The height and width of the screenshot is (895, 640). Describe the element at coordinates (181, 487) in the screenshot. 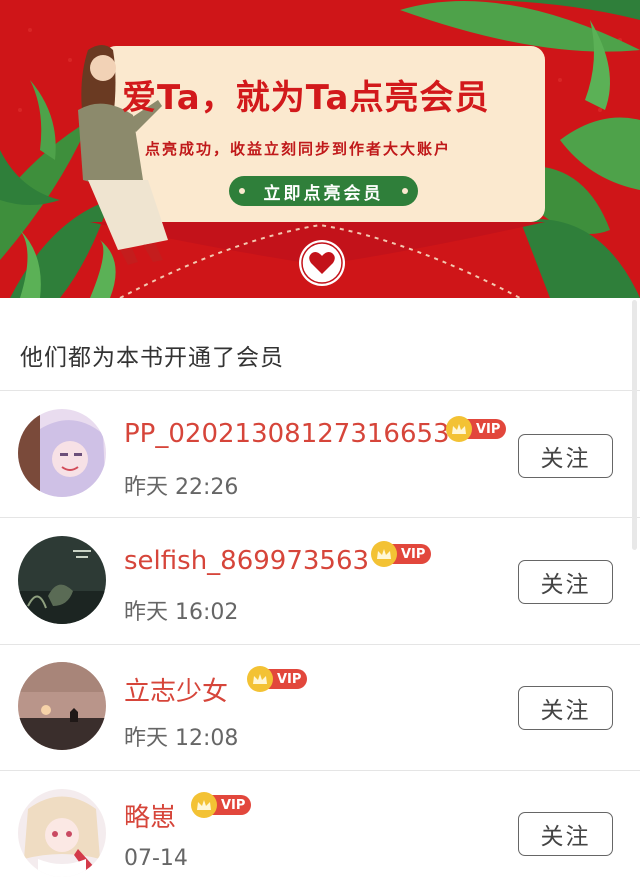

I see `member-time: 昨天 22:26` at that location.